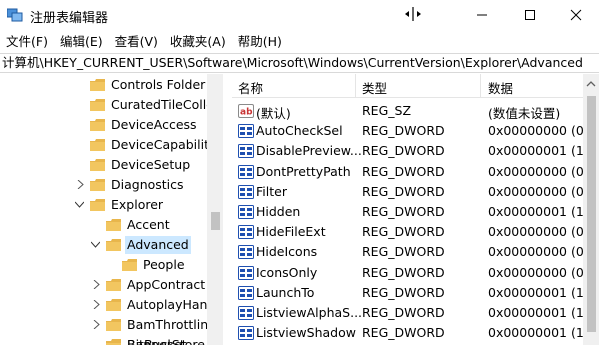  I want to click on close-button, so click(576, 15).